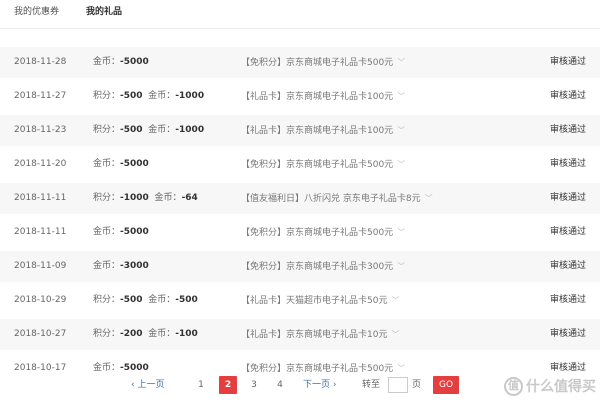 The width and height of the screenshot is (600, 403). I want to click on cost-cell: 金币：-3000, so click(121, 266).